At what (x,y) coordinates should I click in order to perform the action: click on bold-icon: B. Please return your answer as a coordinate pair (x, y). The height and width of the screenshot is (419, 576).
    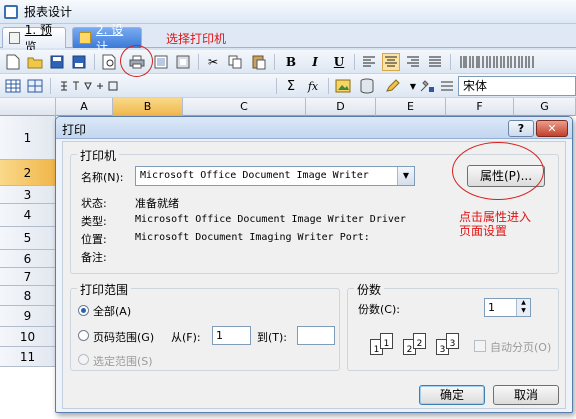
    Looking at the image, I should click on (291, 62).